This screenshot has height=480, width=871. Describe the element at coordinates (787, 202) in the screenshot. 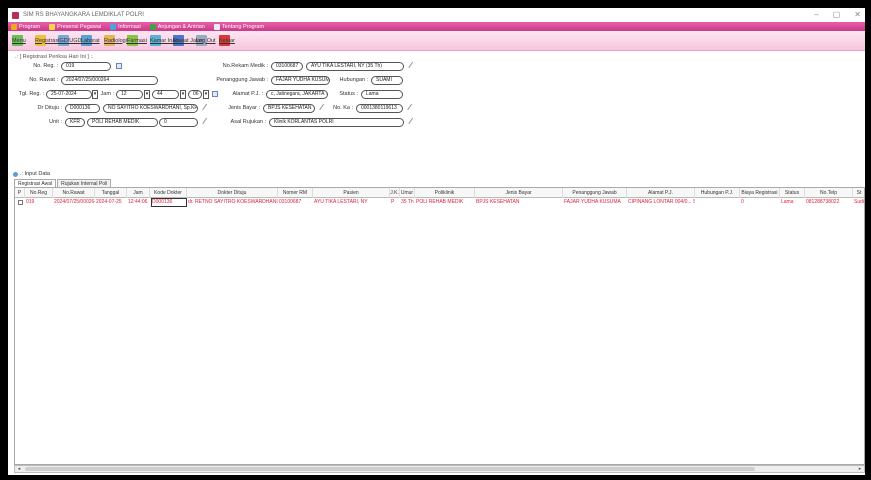

I see `table-cell: Lama` at that location.